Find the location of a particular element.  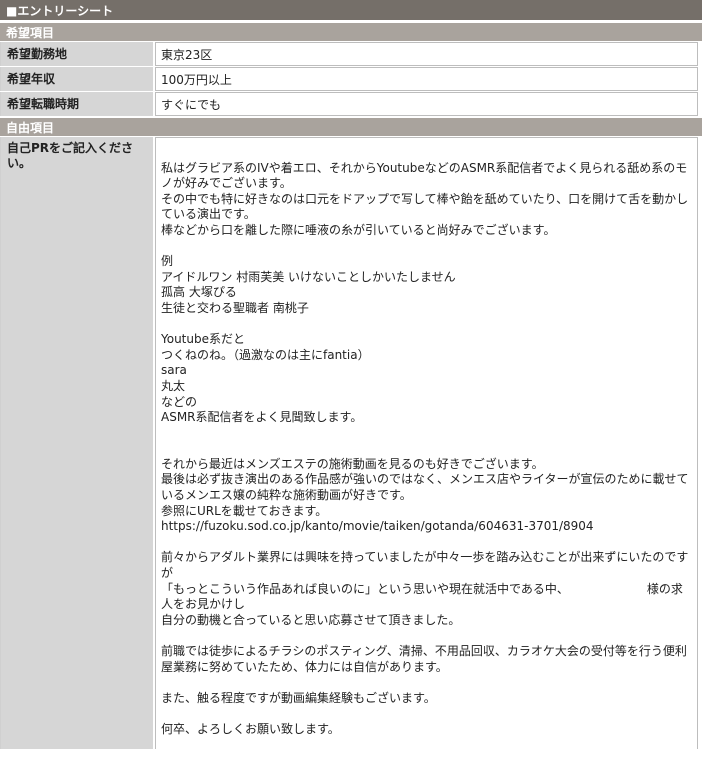

self-pr-line: ASMR系配信者をよく見聞致します。 is located at coordinates (262, 417).